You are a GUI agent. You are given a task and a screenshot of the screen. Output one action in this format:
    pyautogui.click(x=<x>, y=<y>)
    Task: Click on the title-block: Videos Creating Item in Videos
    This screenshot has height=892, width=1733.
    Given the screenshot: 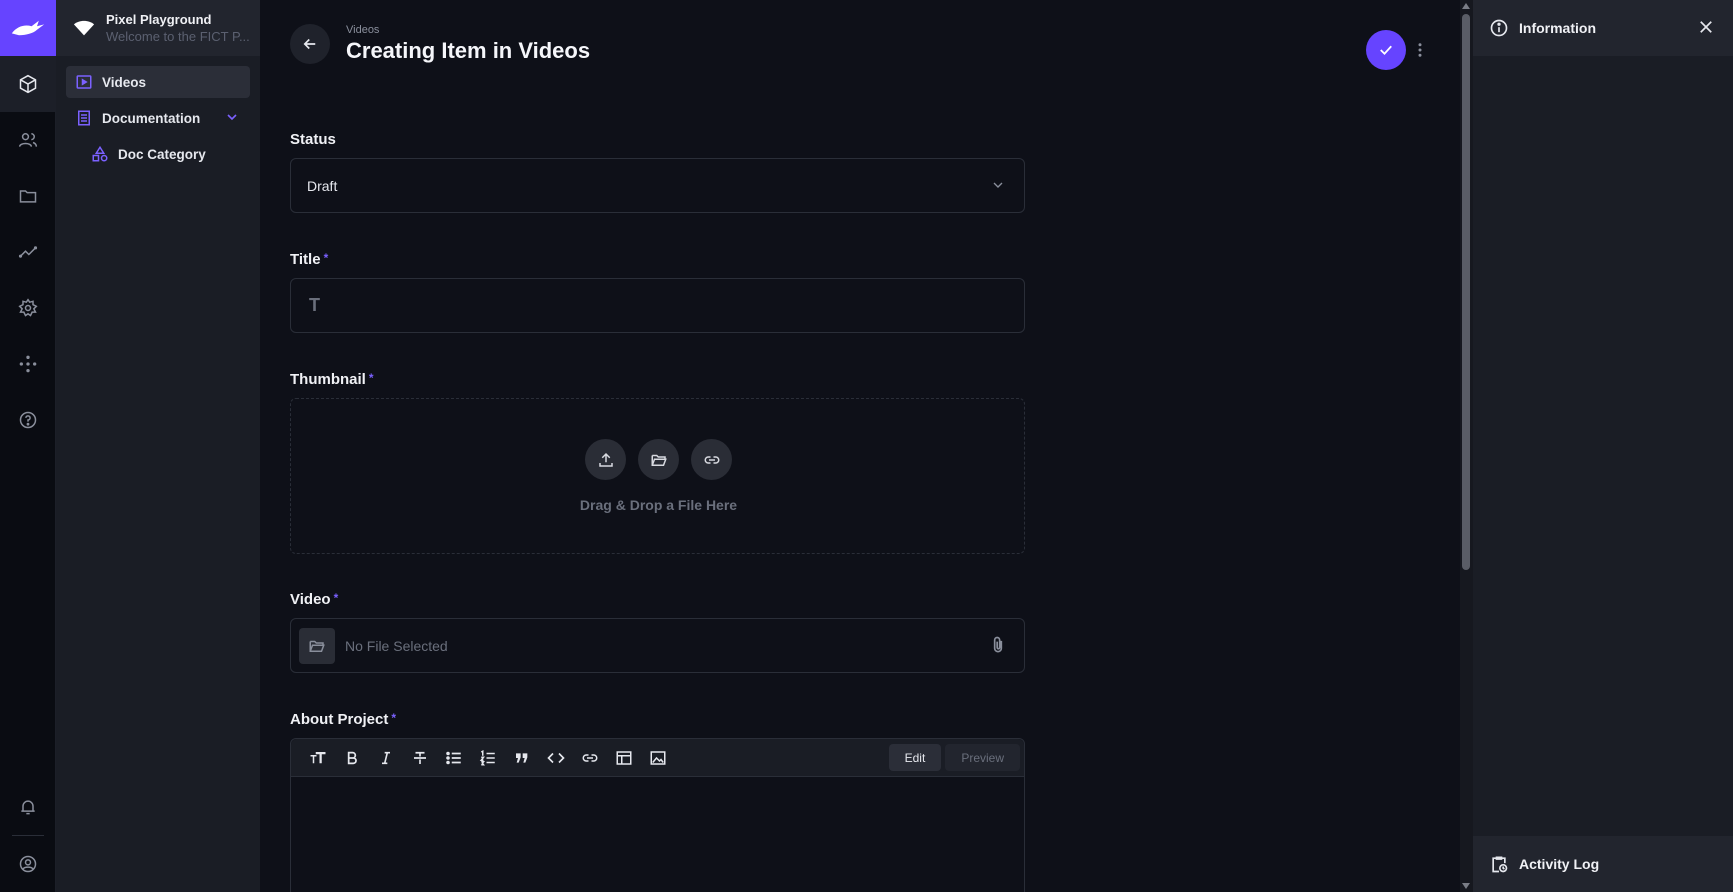 What is the action you would take?
    pyautogui.click(x=468, y=44)
    